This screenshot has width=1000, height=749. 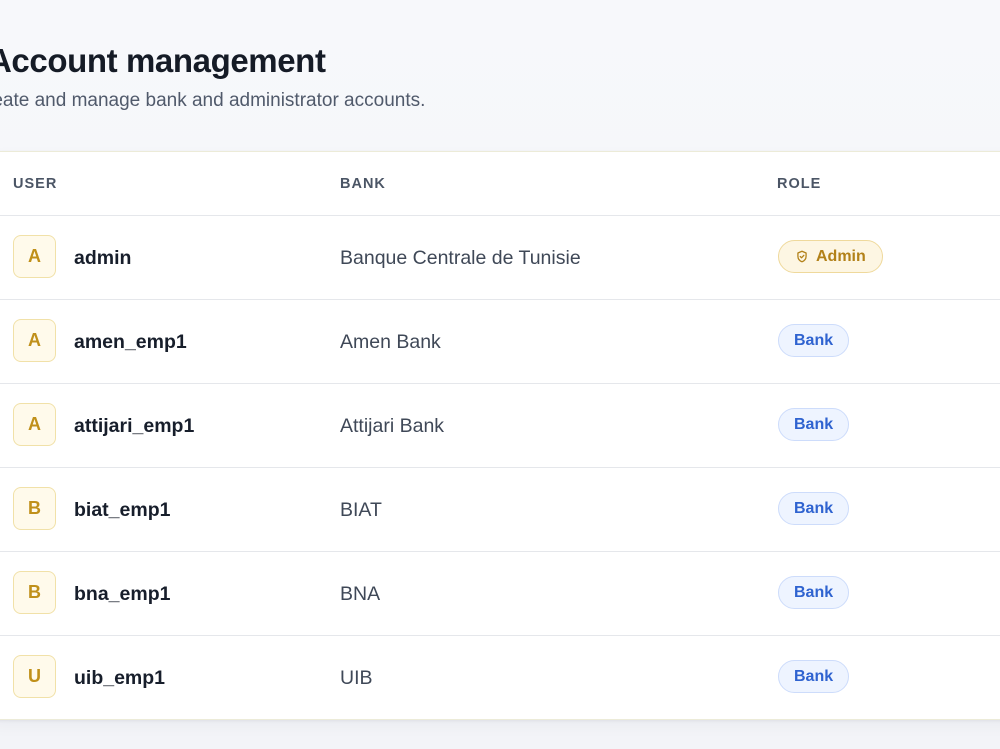 What do you see at coordinates (500, 342) in the screenshot?
I see `table-row: A amen_emp1 Amen Bank Bank` at bounding box center [500, 342].